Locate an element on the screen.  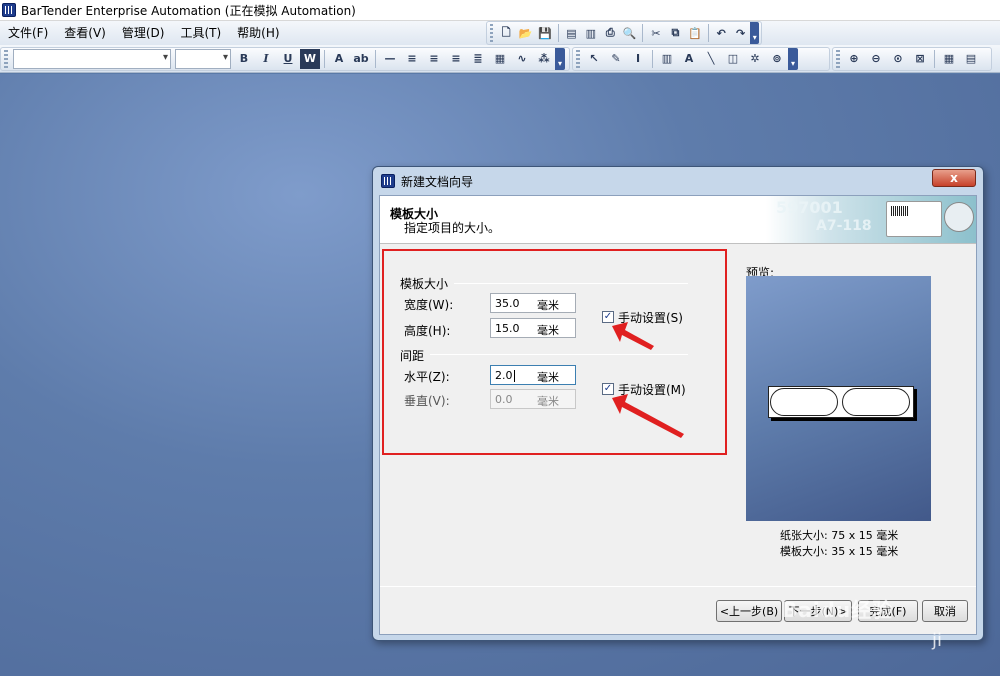
save-icon: 💾 is located at coordinates (544, 33).